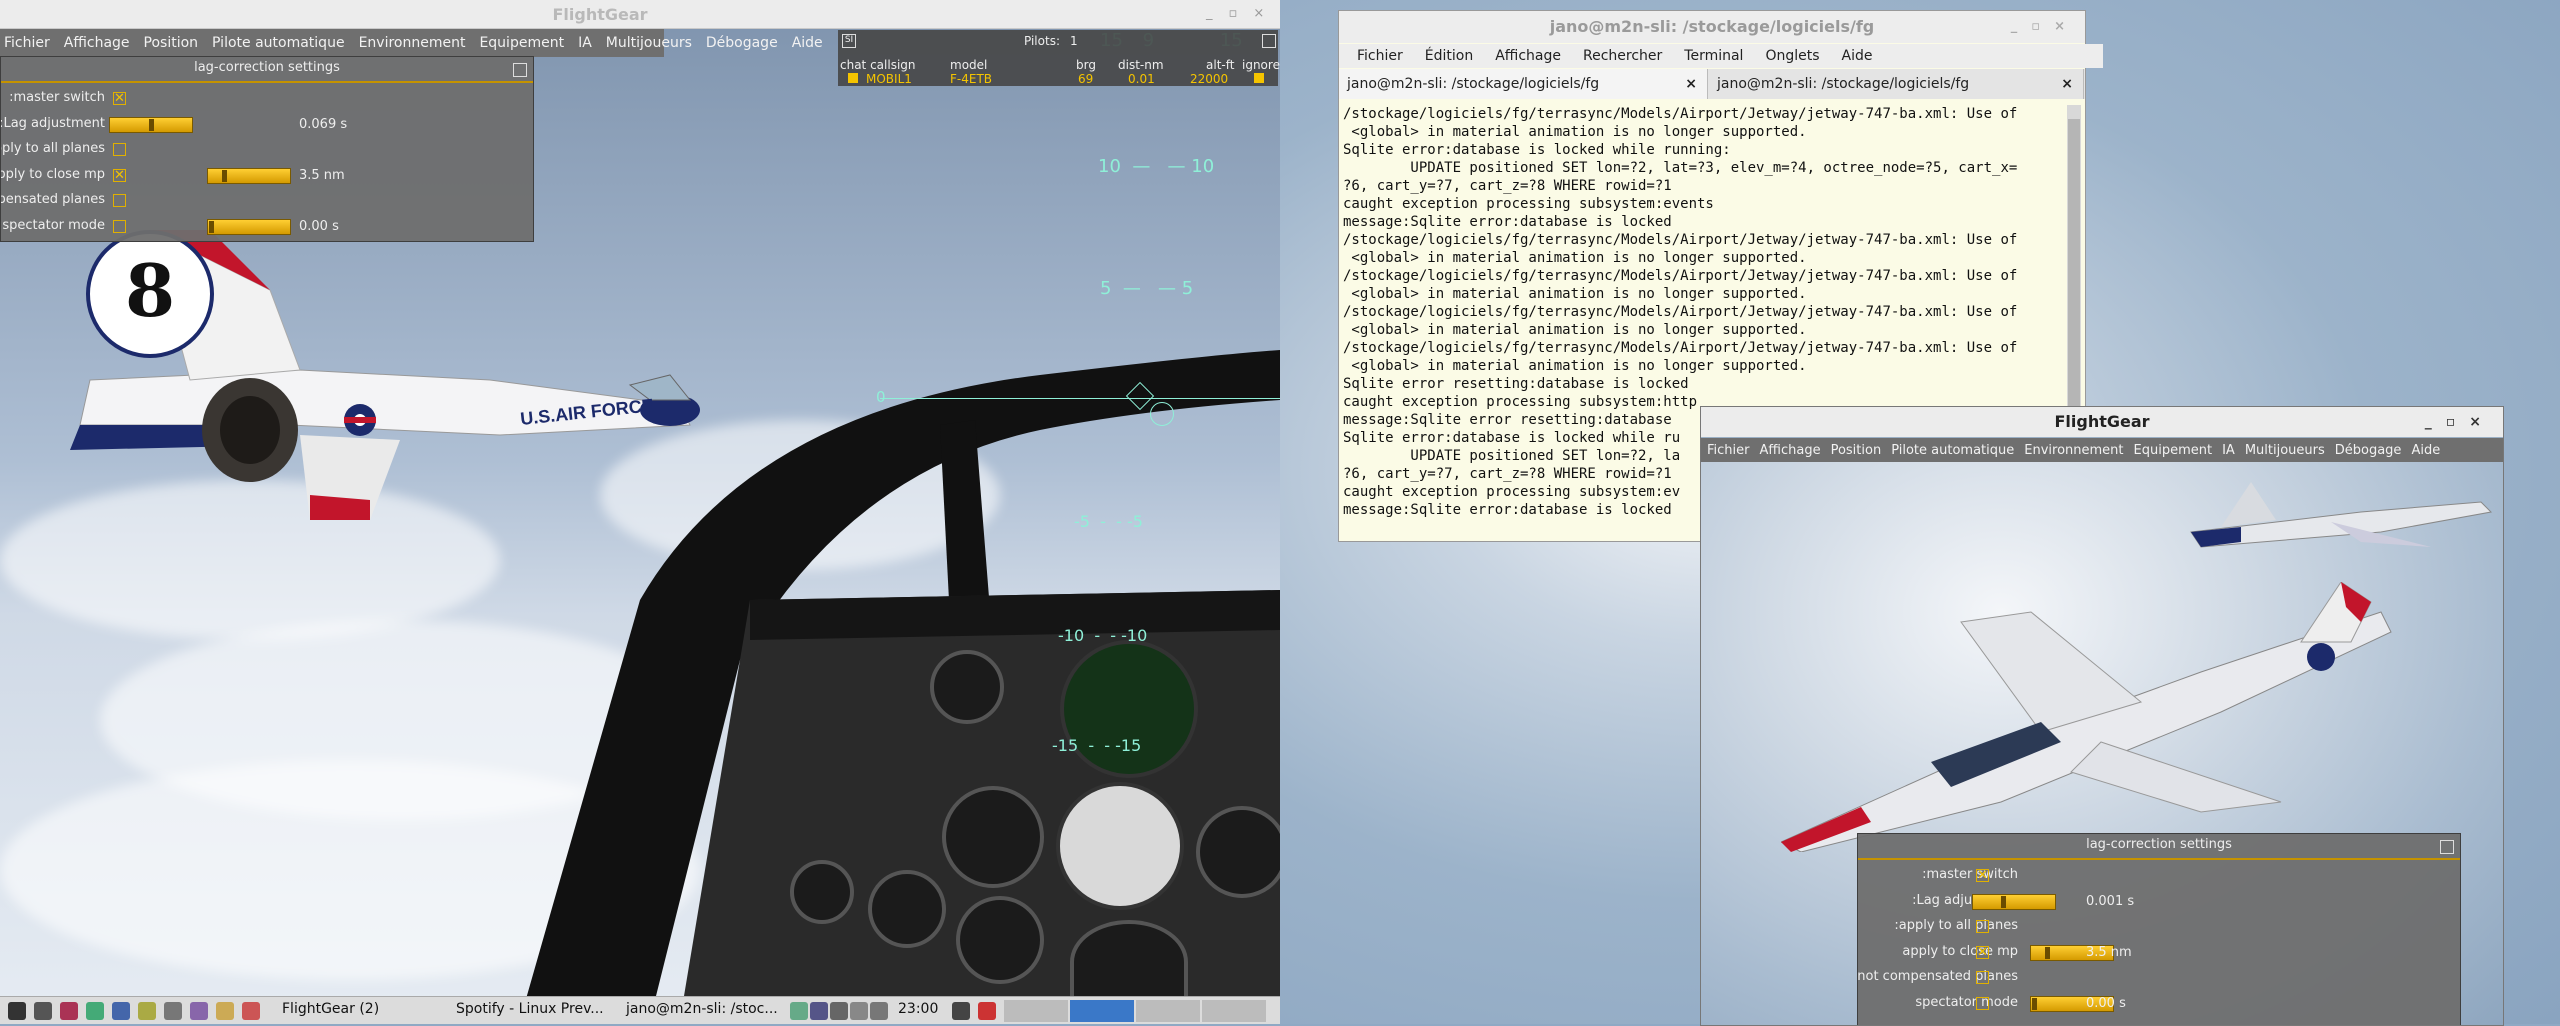  Describe the element at coordinates (330, 1009) in the screenshot. I see `taskbar-item-flightgear: FlightGear (2)` at that location.